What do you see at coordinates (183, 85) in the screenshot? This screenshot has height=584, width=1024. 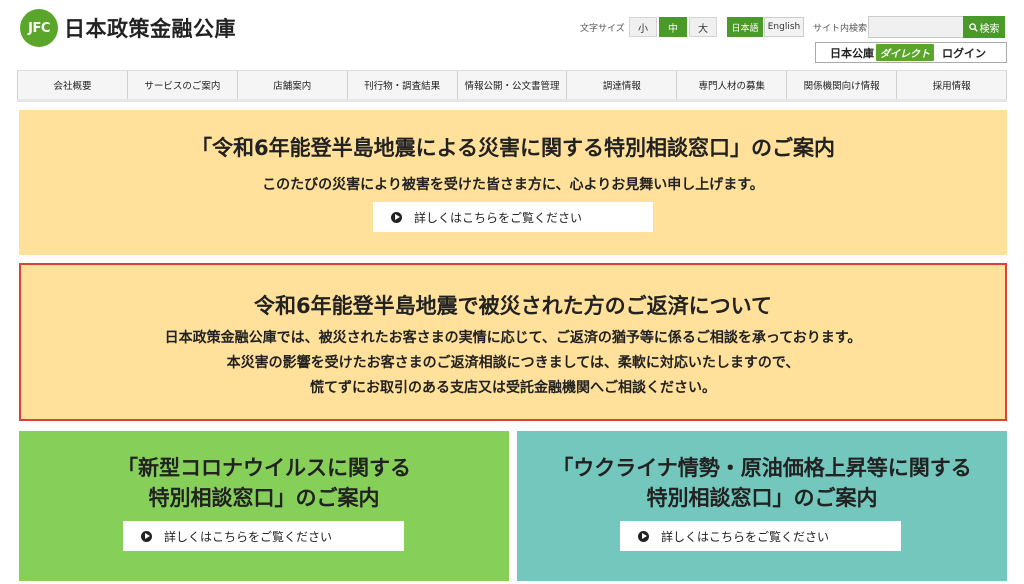 I see `nav-item-services: サービスのご案内` at bounding box center [183, 85].